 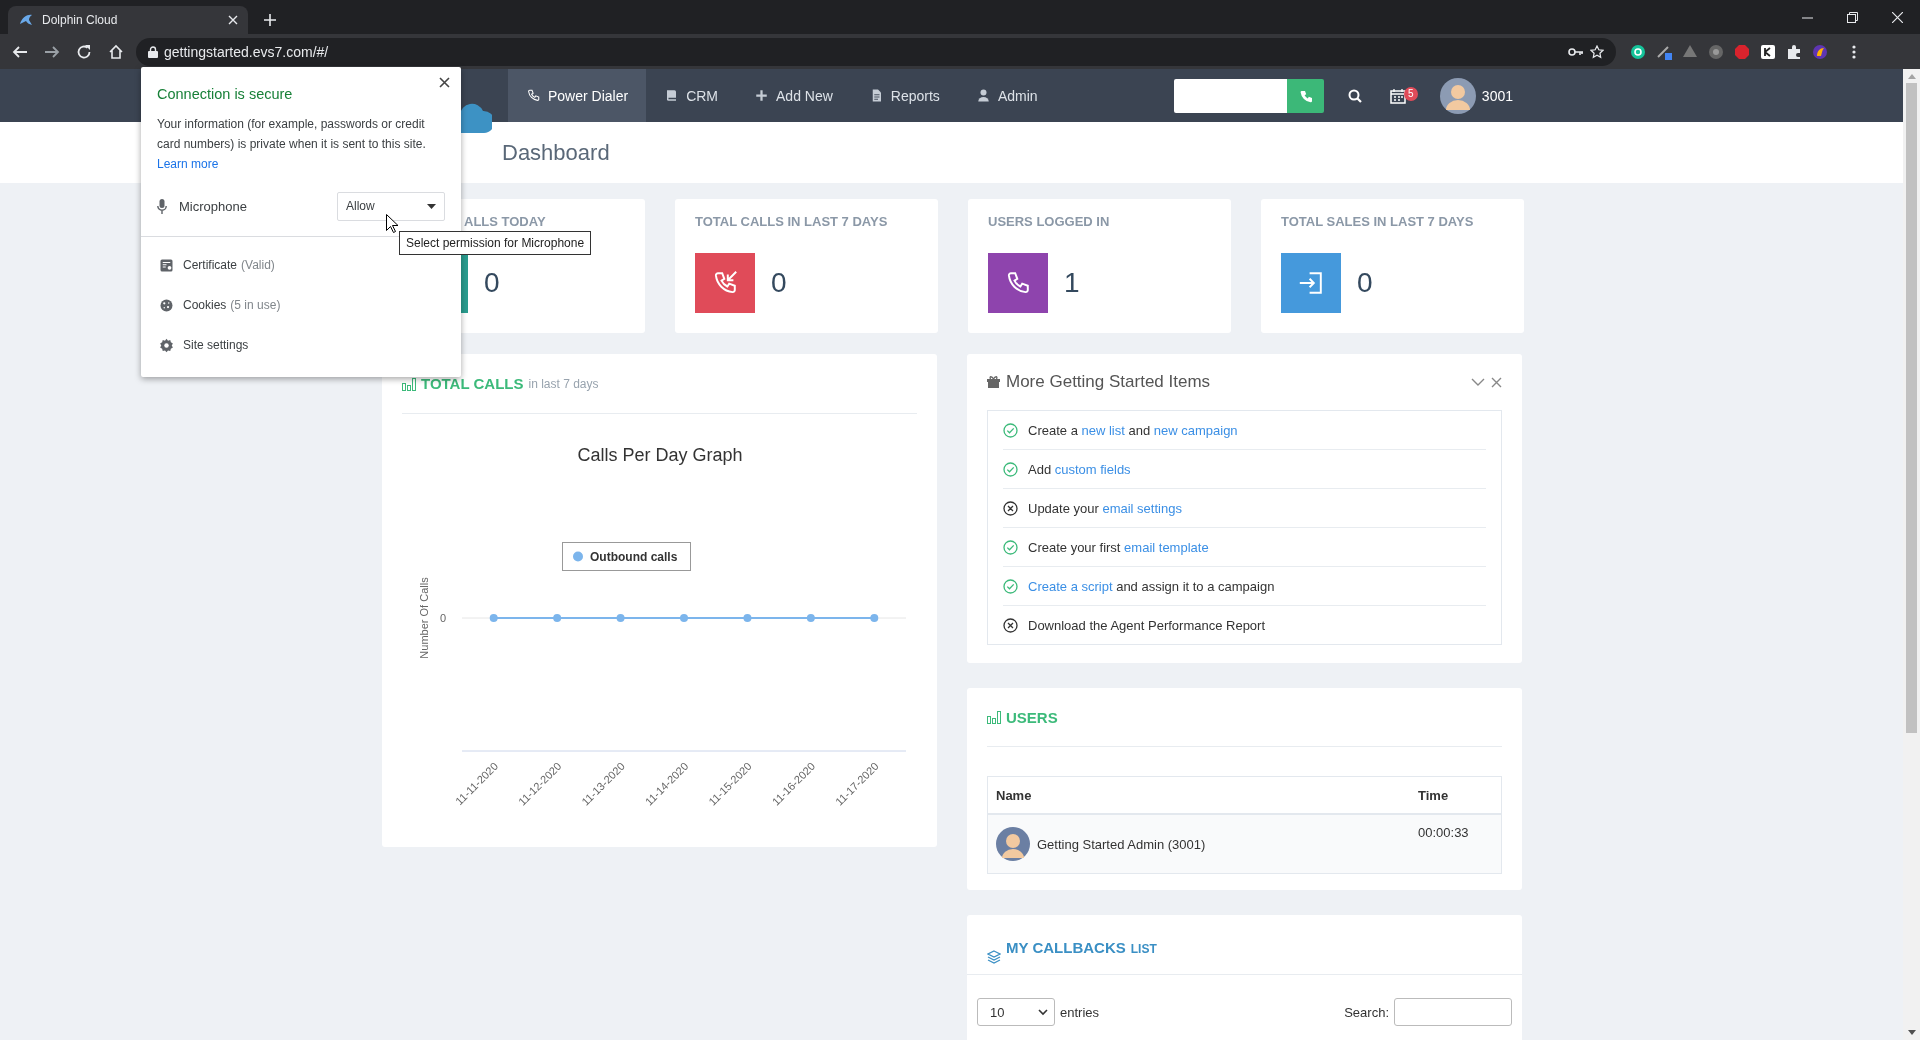 I want to click on learn-more-link: Learn more, so click(x=188, y=164).